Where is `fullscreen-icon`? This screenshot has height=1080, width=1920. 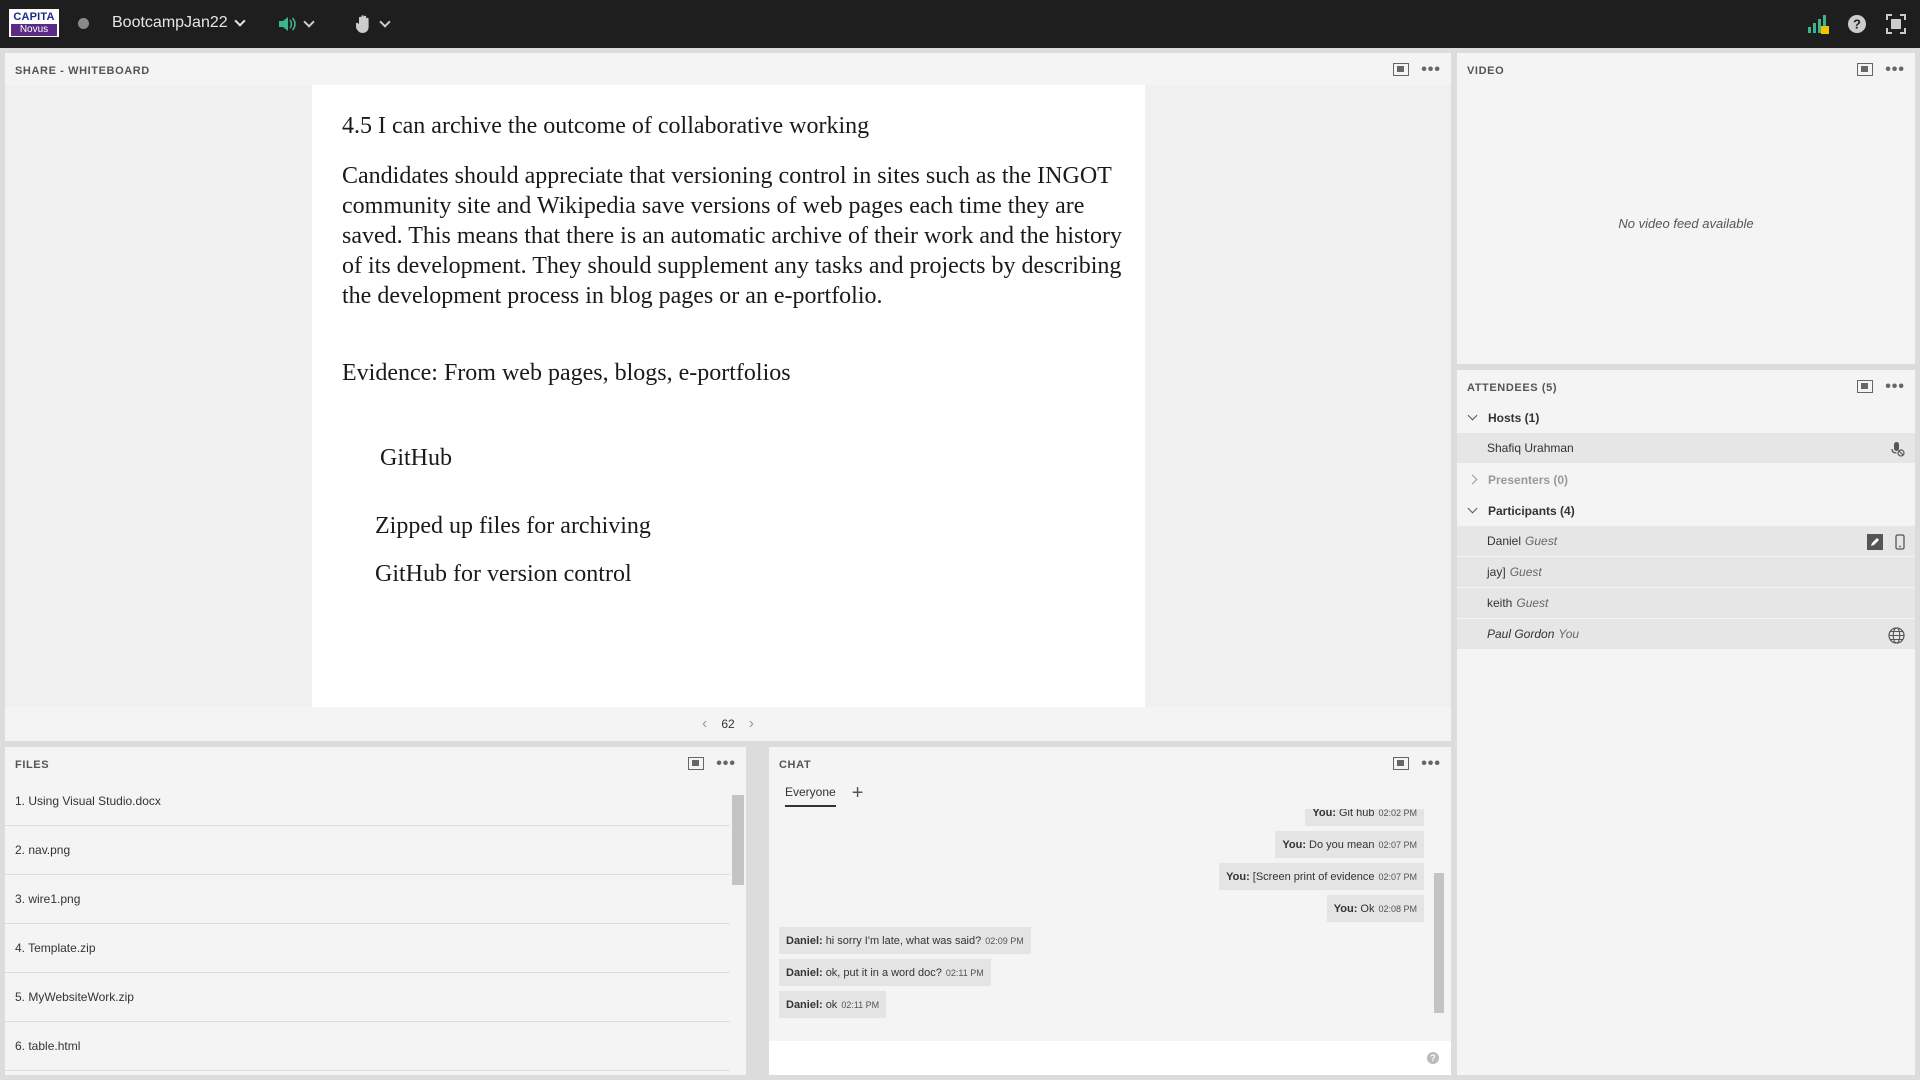
fullscreen-icon is located at coordinates (1896, 24).